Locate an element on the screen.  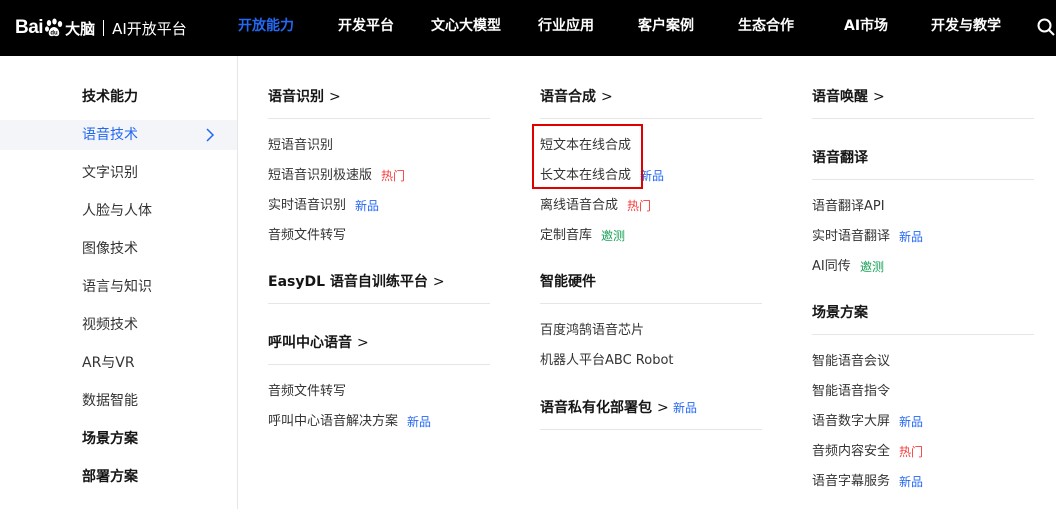
link-realtime-asr: 实时语音识别 is located at coordinates (307, 206).